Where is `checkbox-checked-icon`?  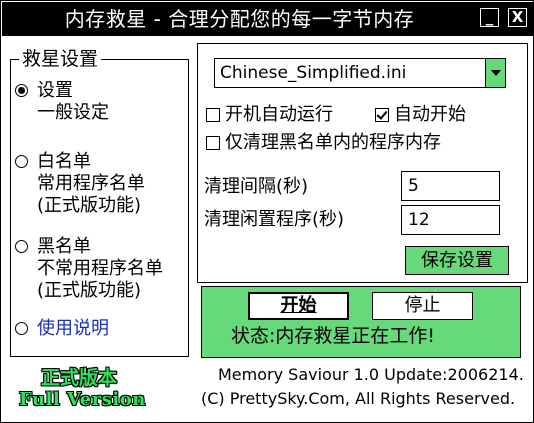 checkbox-checked-icon is located at coordinates (382, 115).